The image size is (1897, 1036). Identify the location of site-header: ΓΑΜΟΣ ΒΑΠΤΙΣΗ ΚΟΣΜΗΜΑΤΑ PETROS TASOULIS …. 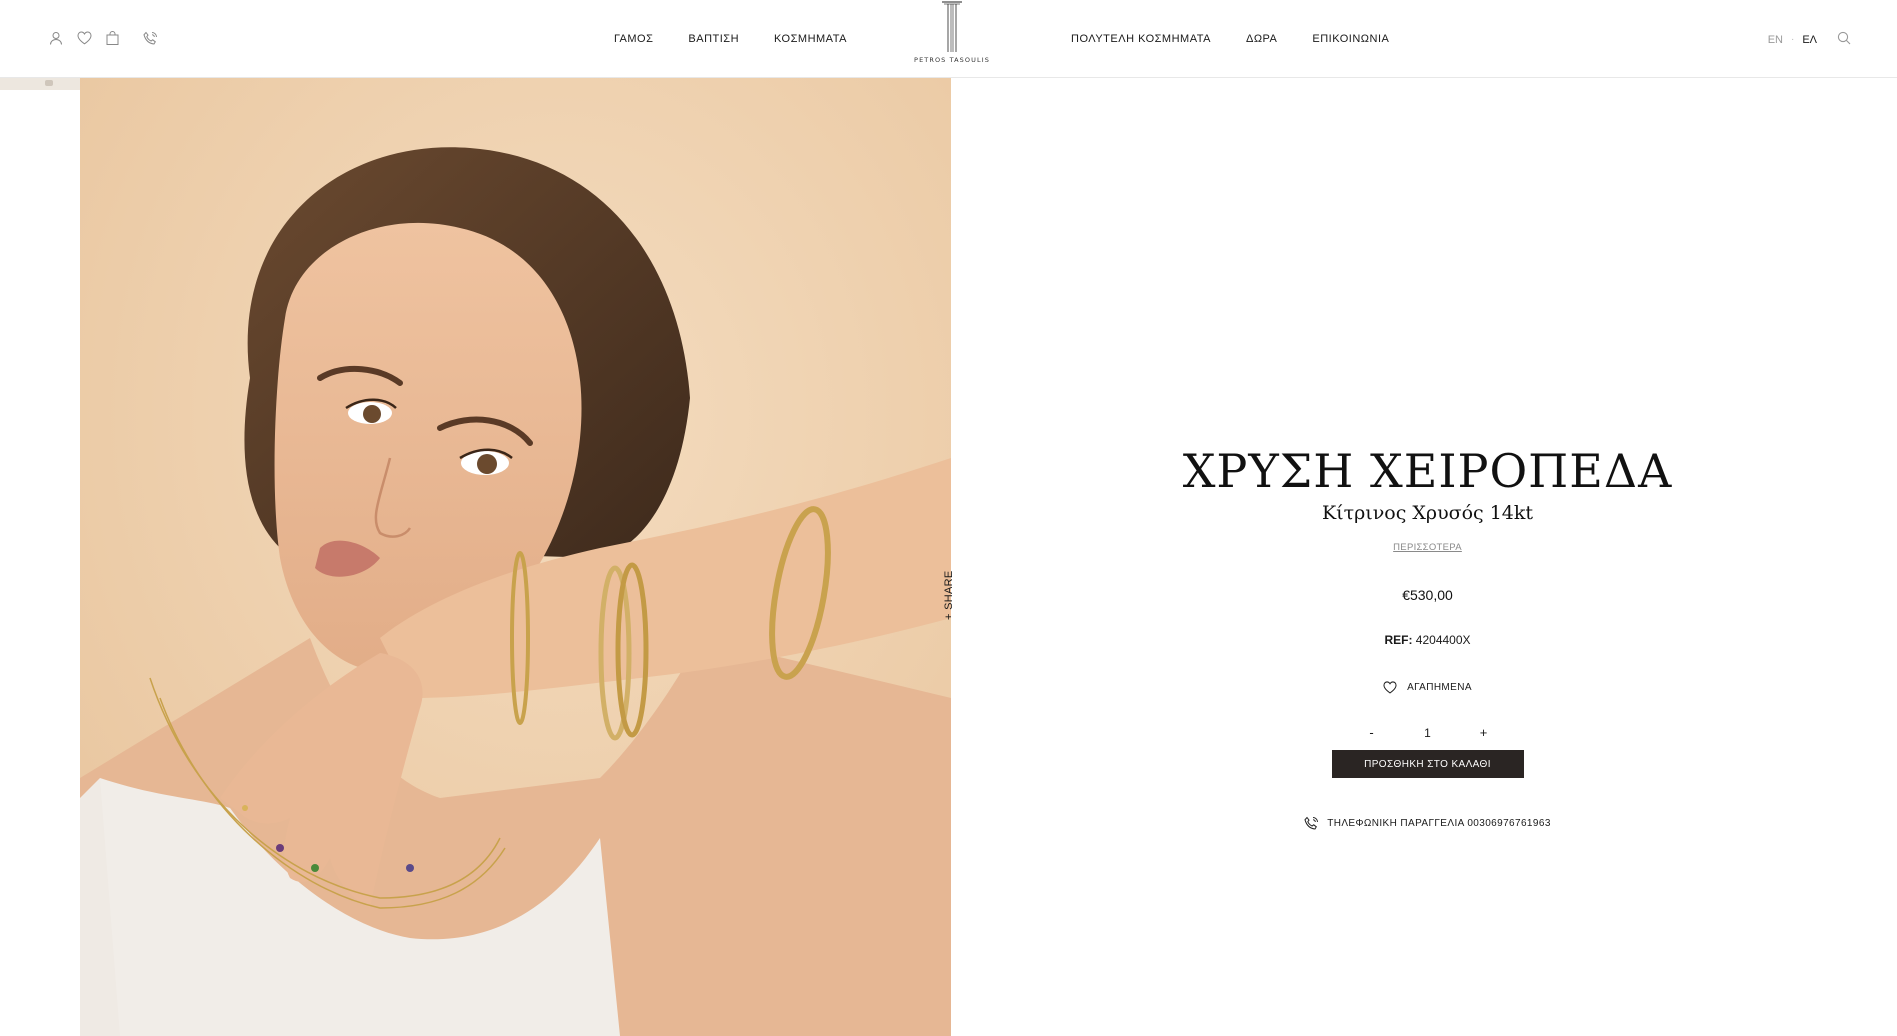
(948, 39).